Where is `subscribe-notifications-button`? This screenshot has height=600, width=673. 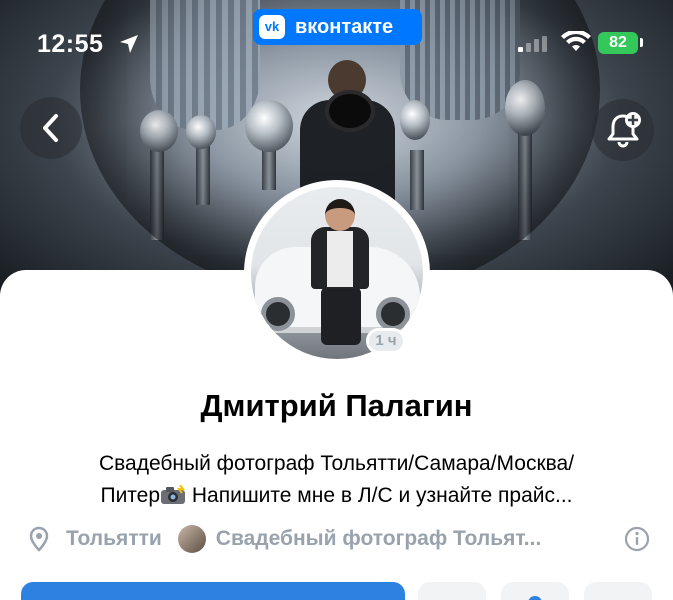
subscribe-notifications-button is located at coordinates (623, 130).